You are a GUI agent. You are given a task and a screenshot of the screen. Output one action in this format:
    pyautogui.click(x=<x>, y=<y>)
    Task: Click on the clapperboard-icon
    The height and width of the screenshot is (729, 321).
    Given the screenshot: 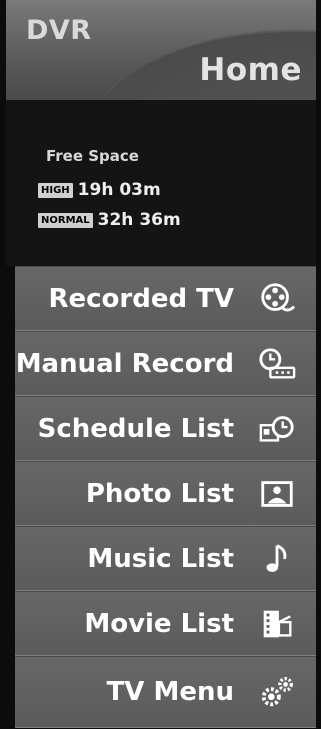 What is the action you would take?
    pyautogui.click(x=277, y=624)
    